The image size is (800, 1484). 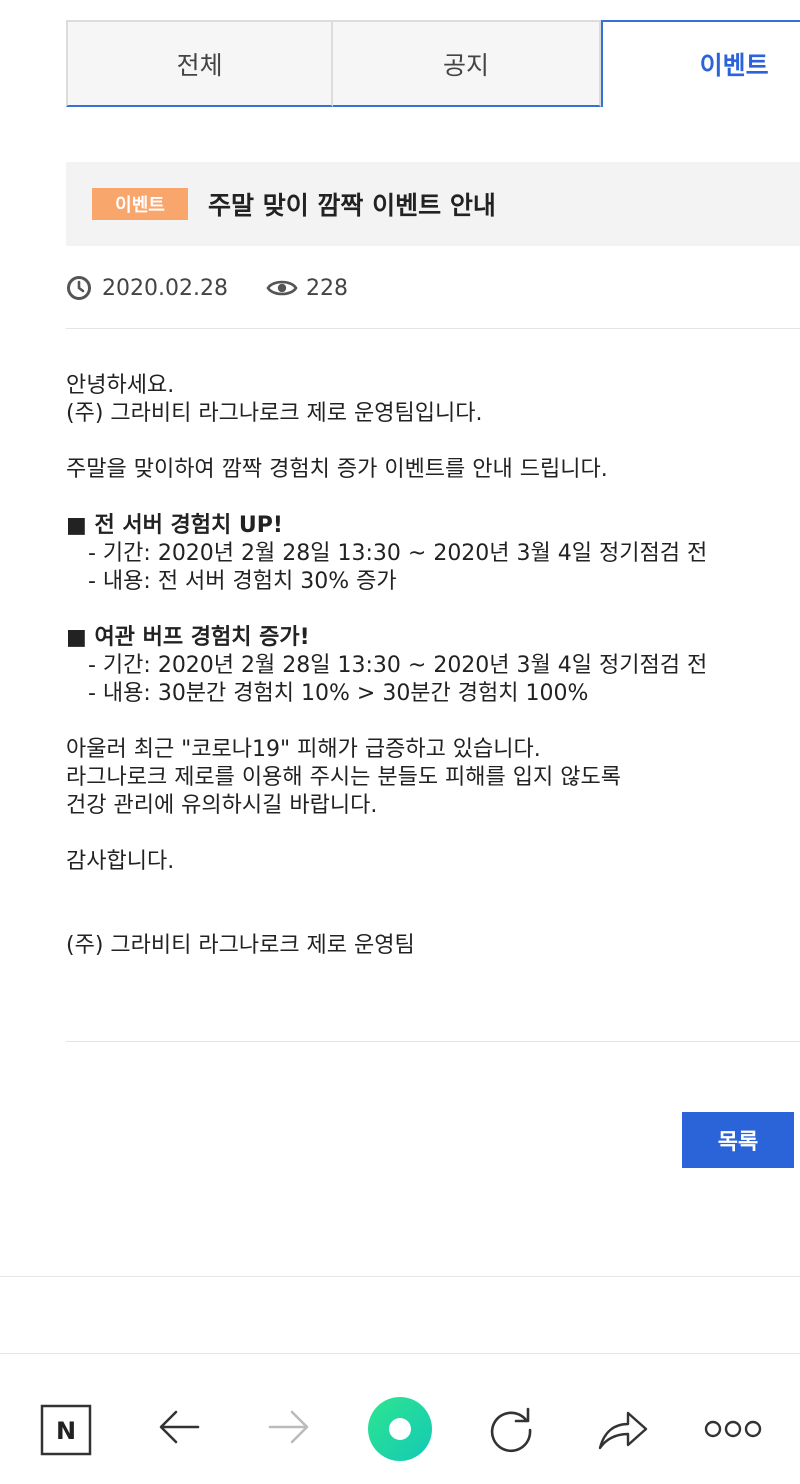 I want to click on body-line: 아울러 최근 "코로나19" 피해가 급증하고 있습니다., so click(x=303, y=749).